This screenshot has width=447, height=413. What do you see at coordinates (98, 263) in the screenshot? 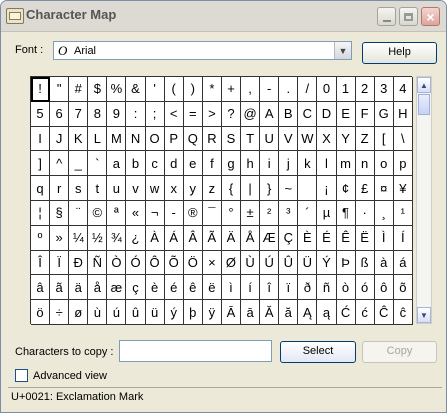
I see `character-cell: Ñ` at bounding box center [98, 263].